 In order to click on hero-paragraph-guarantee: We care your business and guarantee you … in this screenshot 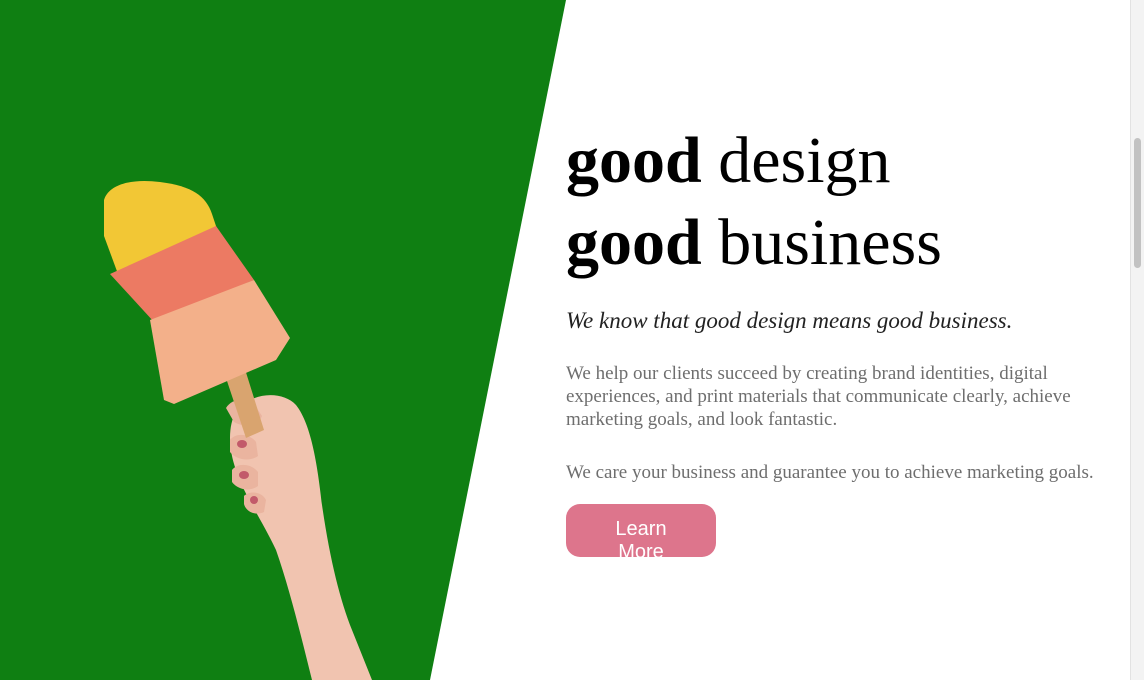, I will do `click(830, 472)`.